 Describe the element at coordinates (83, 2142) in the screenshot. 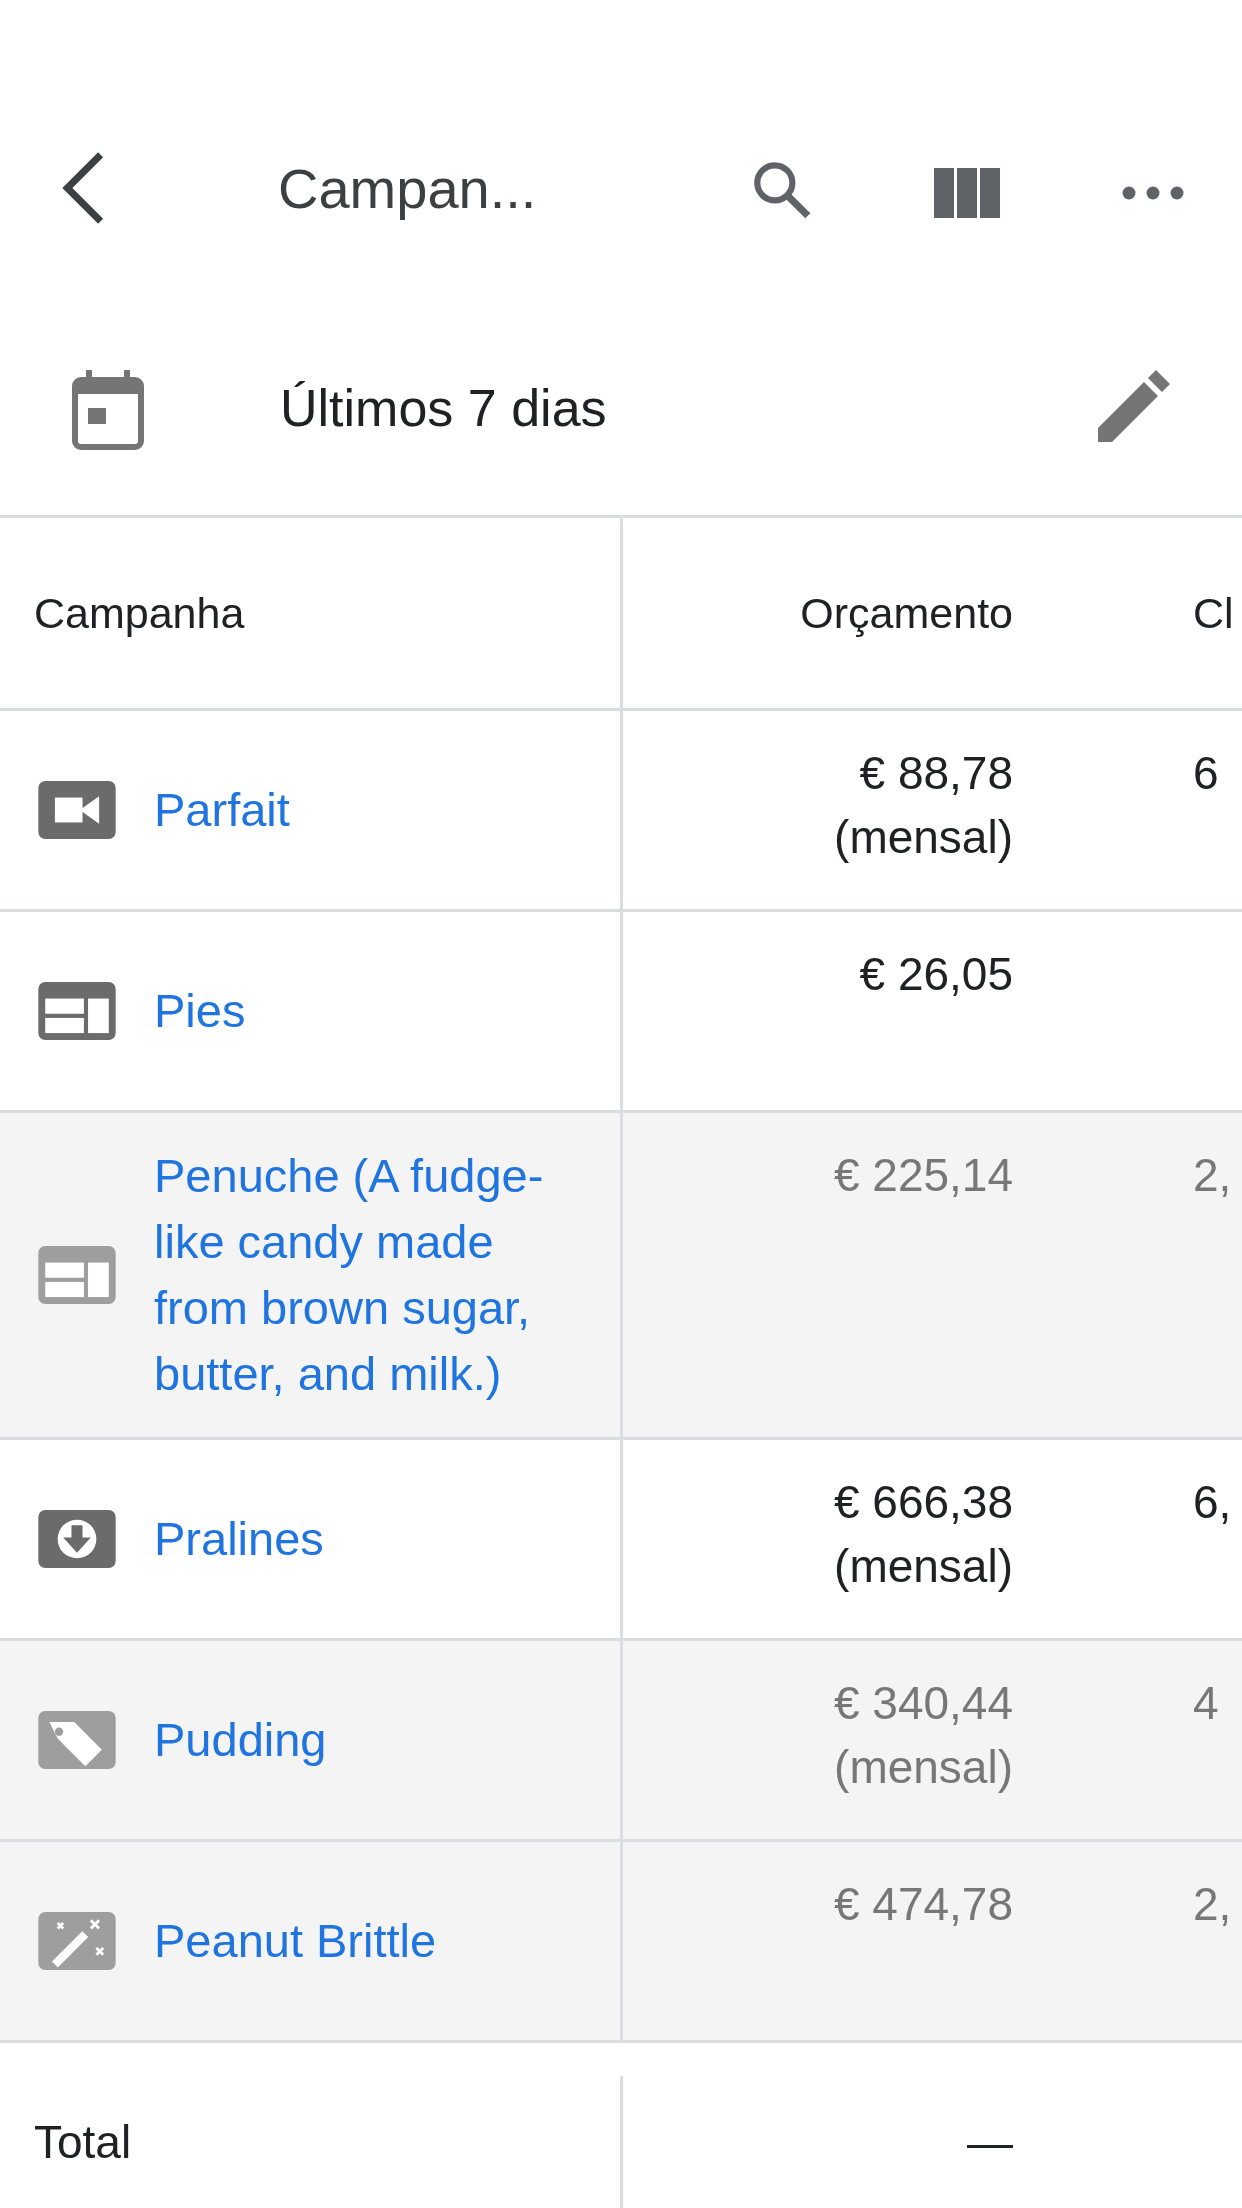

I see `total-label: Total` at that location.